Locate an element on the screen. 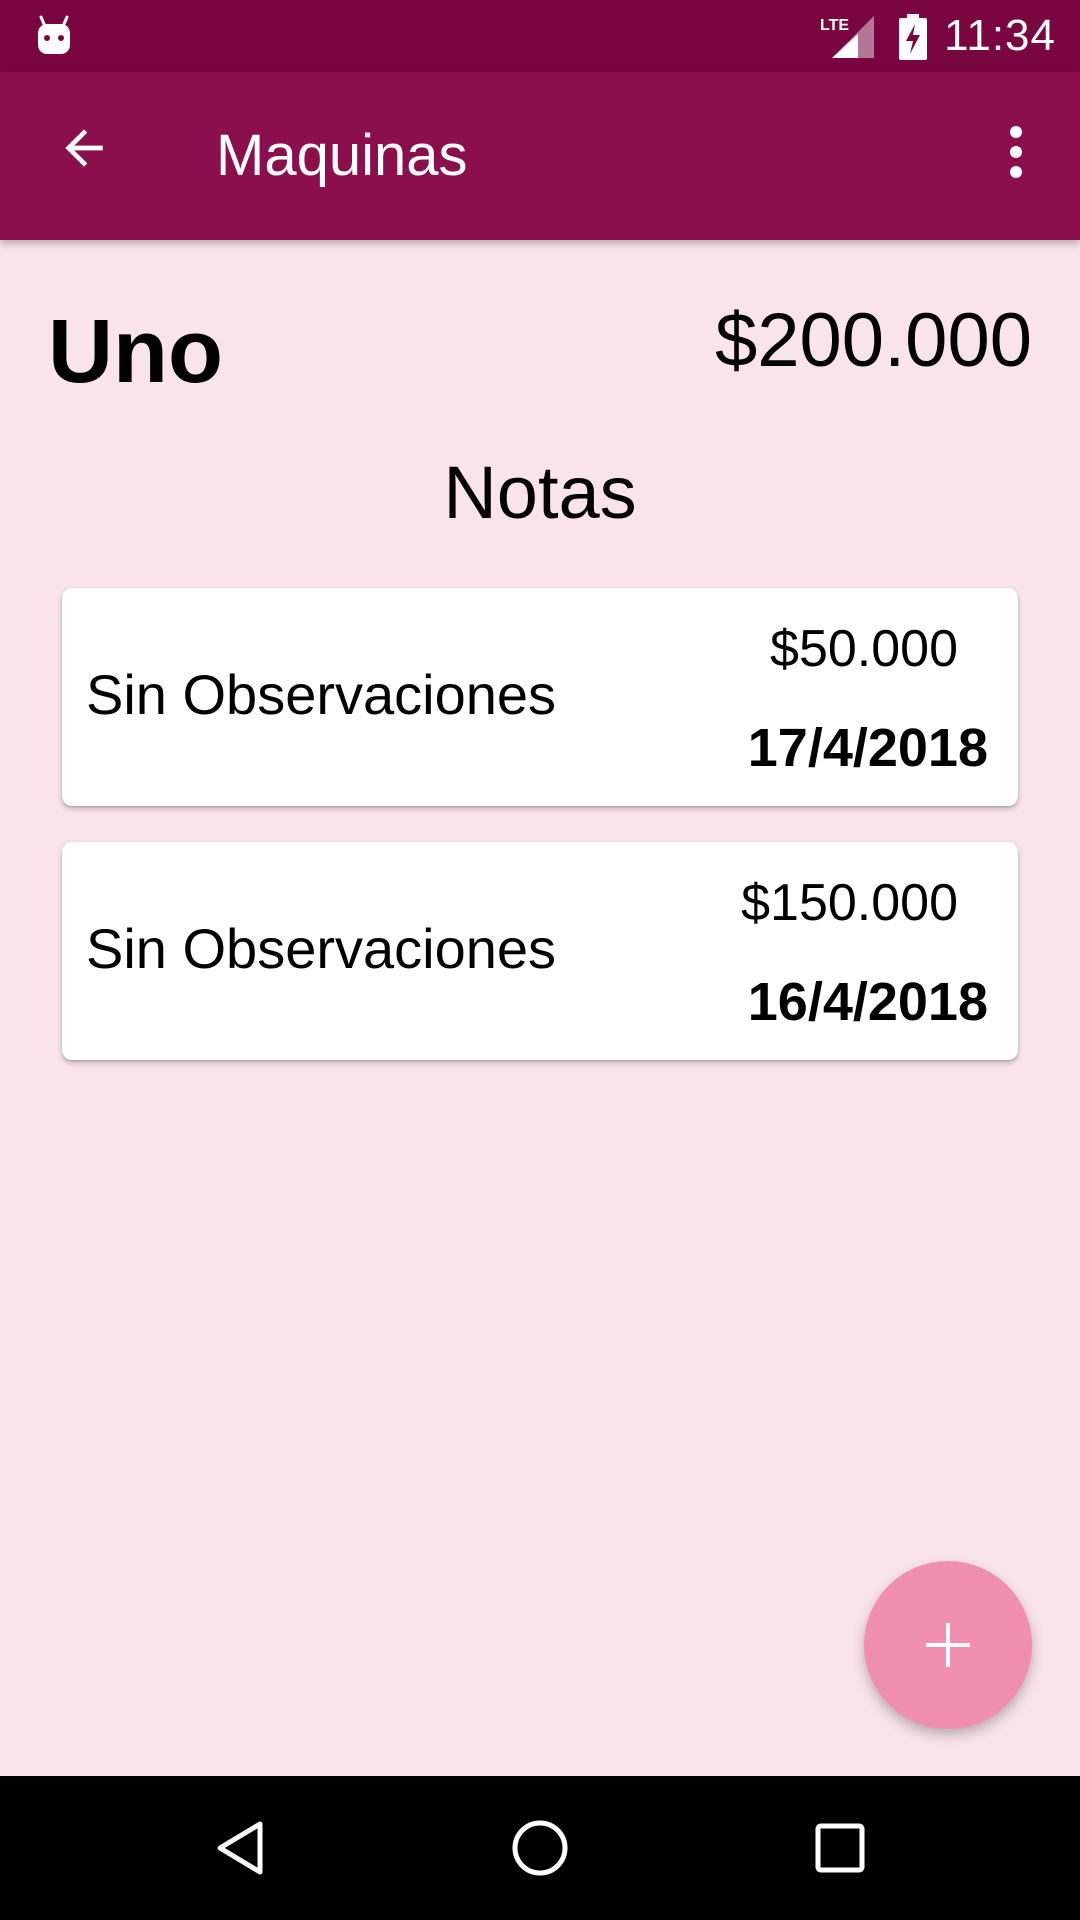 This screenshot has width=1080, height=1920. machine-name: Uno is located at coordinates (135, 352).